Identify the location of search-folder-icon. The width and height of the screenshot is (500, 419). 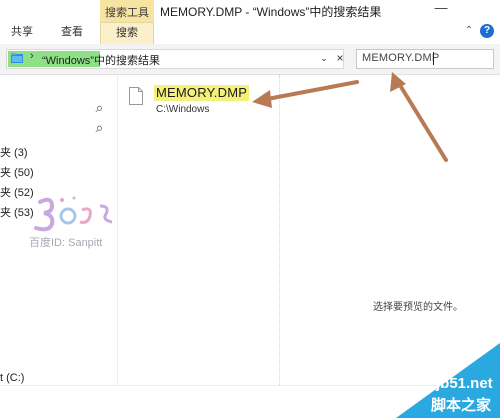
(17, 58).